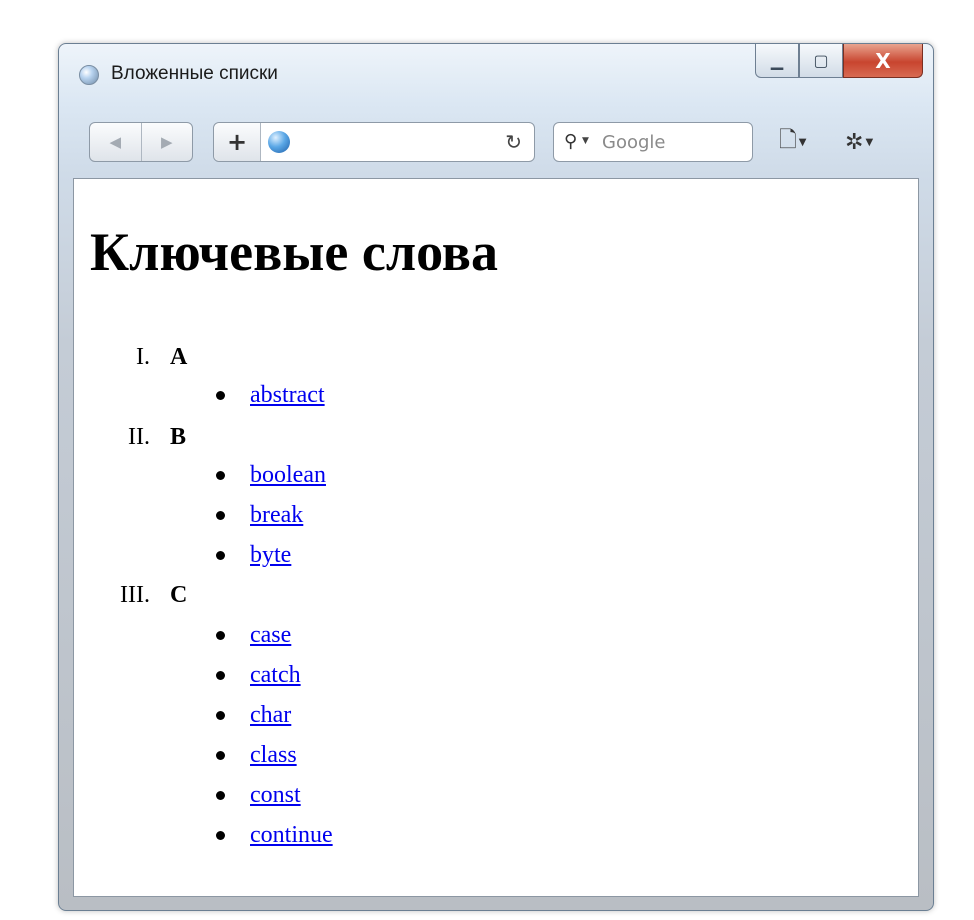 The height and width of the screenshot is (920, 974). I want to click on gear-icon: ✲, so click(854, 142).